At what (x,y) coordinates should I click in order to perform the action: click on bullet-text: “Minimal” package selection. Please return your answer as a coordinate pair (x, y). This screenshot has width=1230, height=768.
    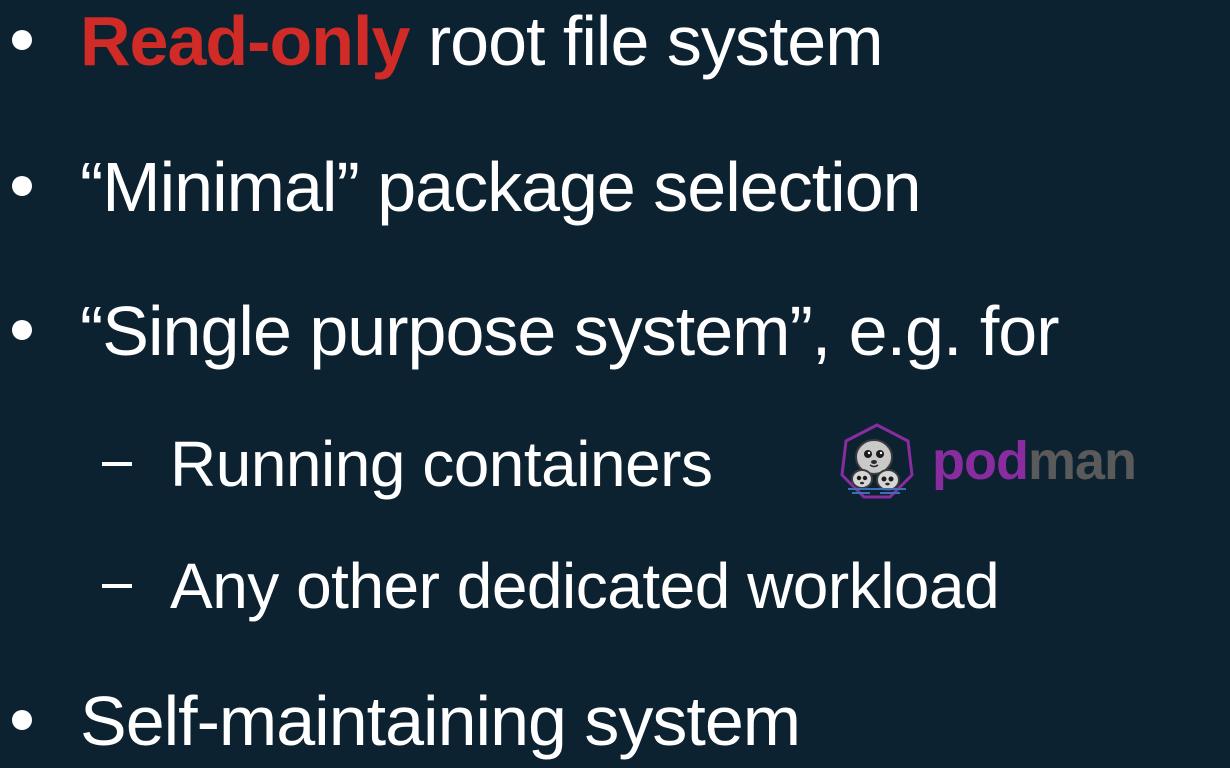
    Looking at the image, I should click on (501, 187).